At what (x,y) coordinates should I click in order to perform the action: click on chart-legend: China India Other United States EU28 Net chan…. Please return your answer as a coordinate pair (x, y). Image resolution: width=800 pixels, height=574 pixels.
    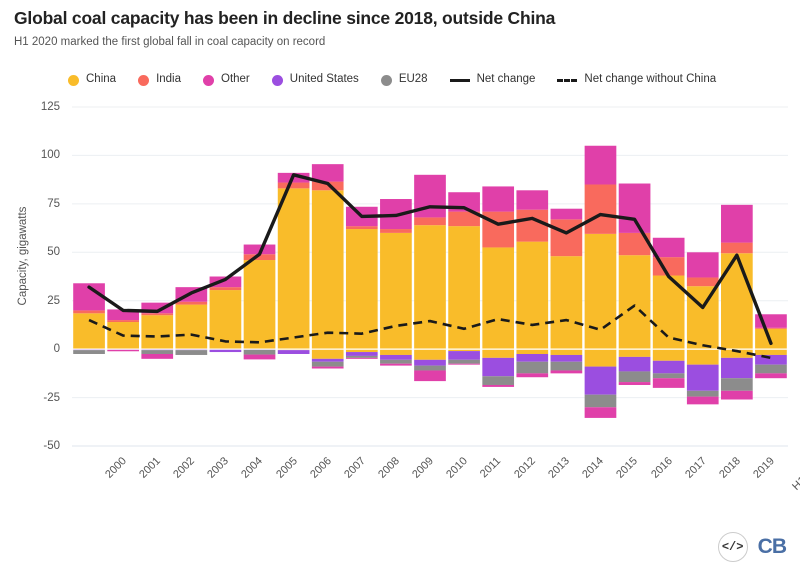
    Looking at the image, I should click on (403, 80).